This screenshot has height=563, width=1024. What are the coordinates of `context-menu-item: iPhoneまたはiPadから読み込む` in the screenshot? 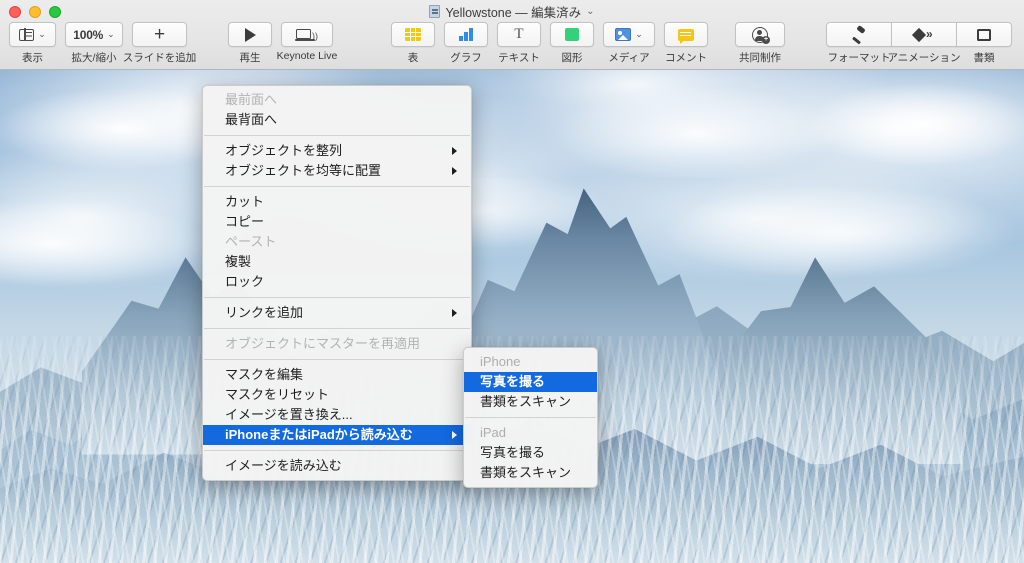 It's located at (337, 435).